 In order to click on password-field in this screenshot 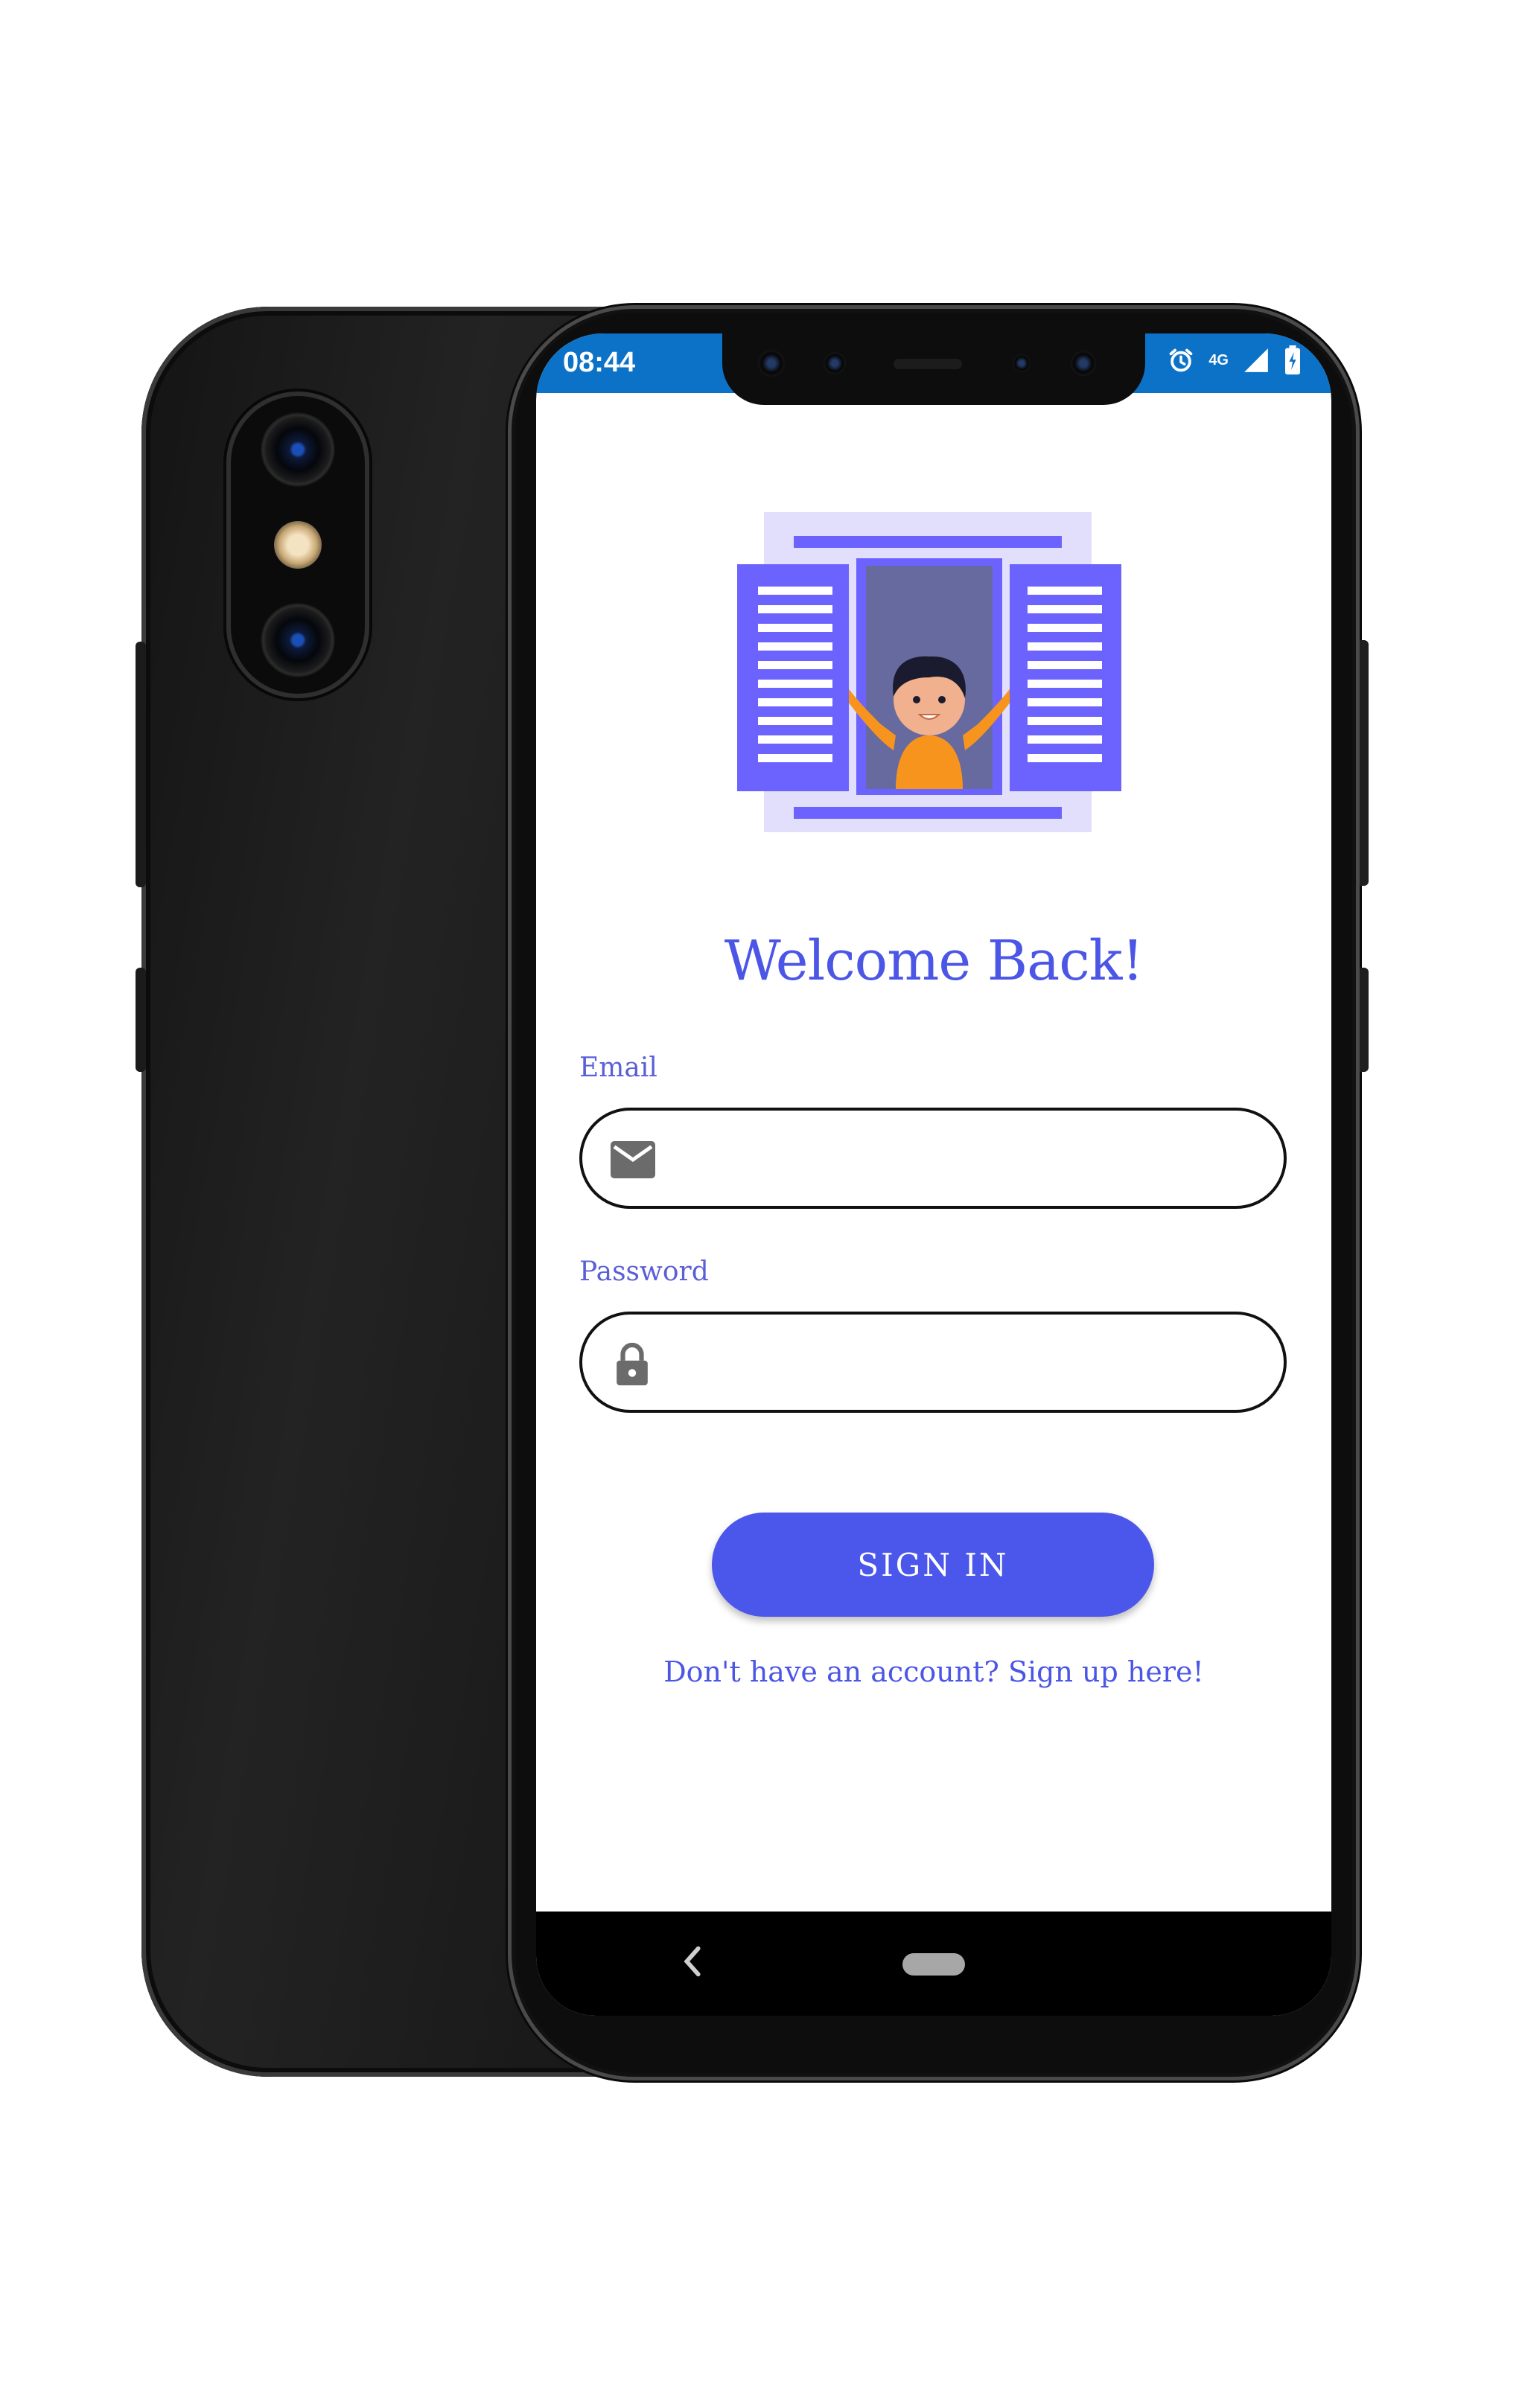, I will do `click(933, 1362)`.